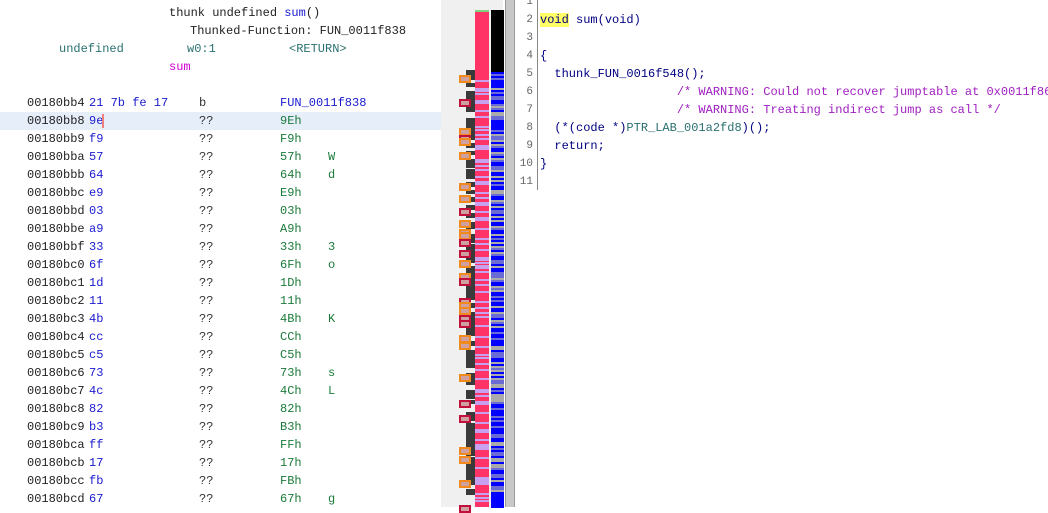 Image resolution: width=1048 pixels, height=513 pixels. I want to click on listing-row: 00180bc8 82?? 82h, so click(220, 409).